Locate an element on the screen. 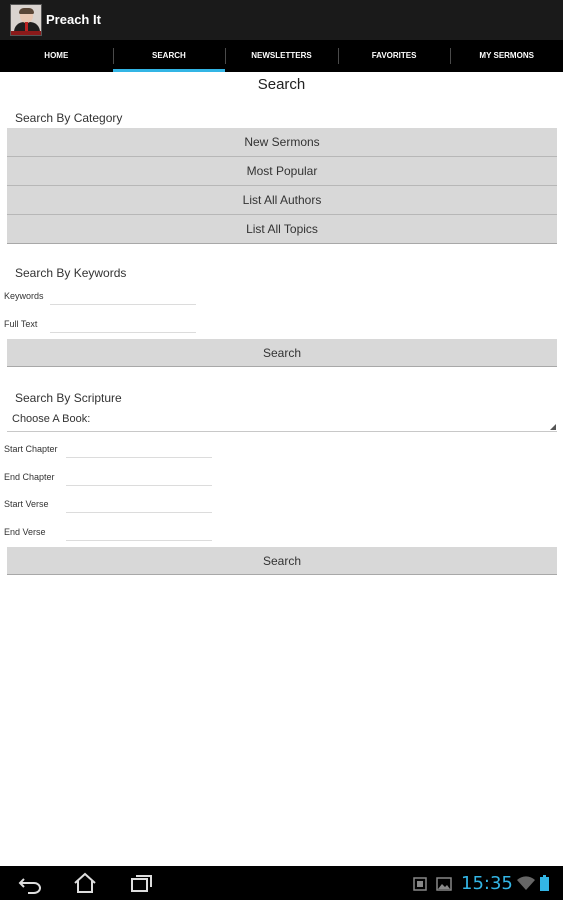  book-select-value: Choose A Book: is located at coordinates (51, 419).